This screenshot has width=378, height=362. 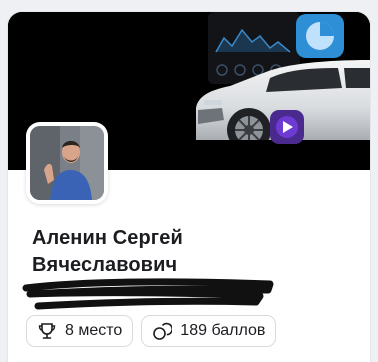 I want to click on points-badge: 189 баллов, so click(x=209, y=331).